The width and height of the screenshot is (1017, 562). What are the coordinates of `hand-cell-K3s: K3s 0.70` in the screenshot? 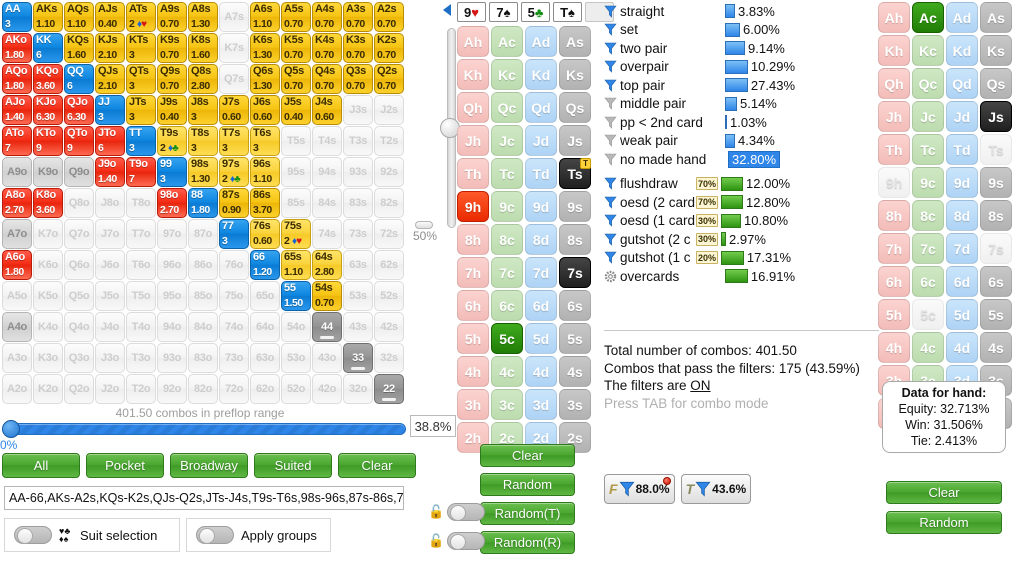 It's located at (358, 48).